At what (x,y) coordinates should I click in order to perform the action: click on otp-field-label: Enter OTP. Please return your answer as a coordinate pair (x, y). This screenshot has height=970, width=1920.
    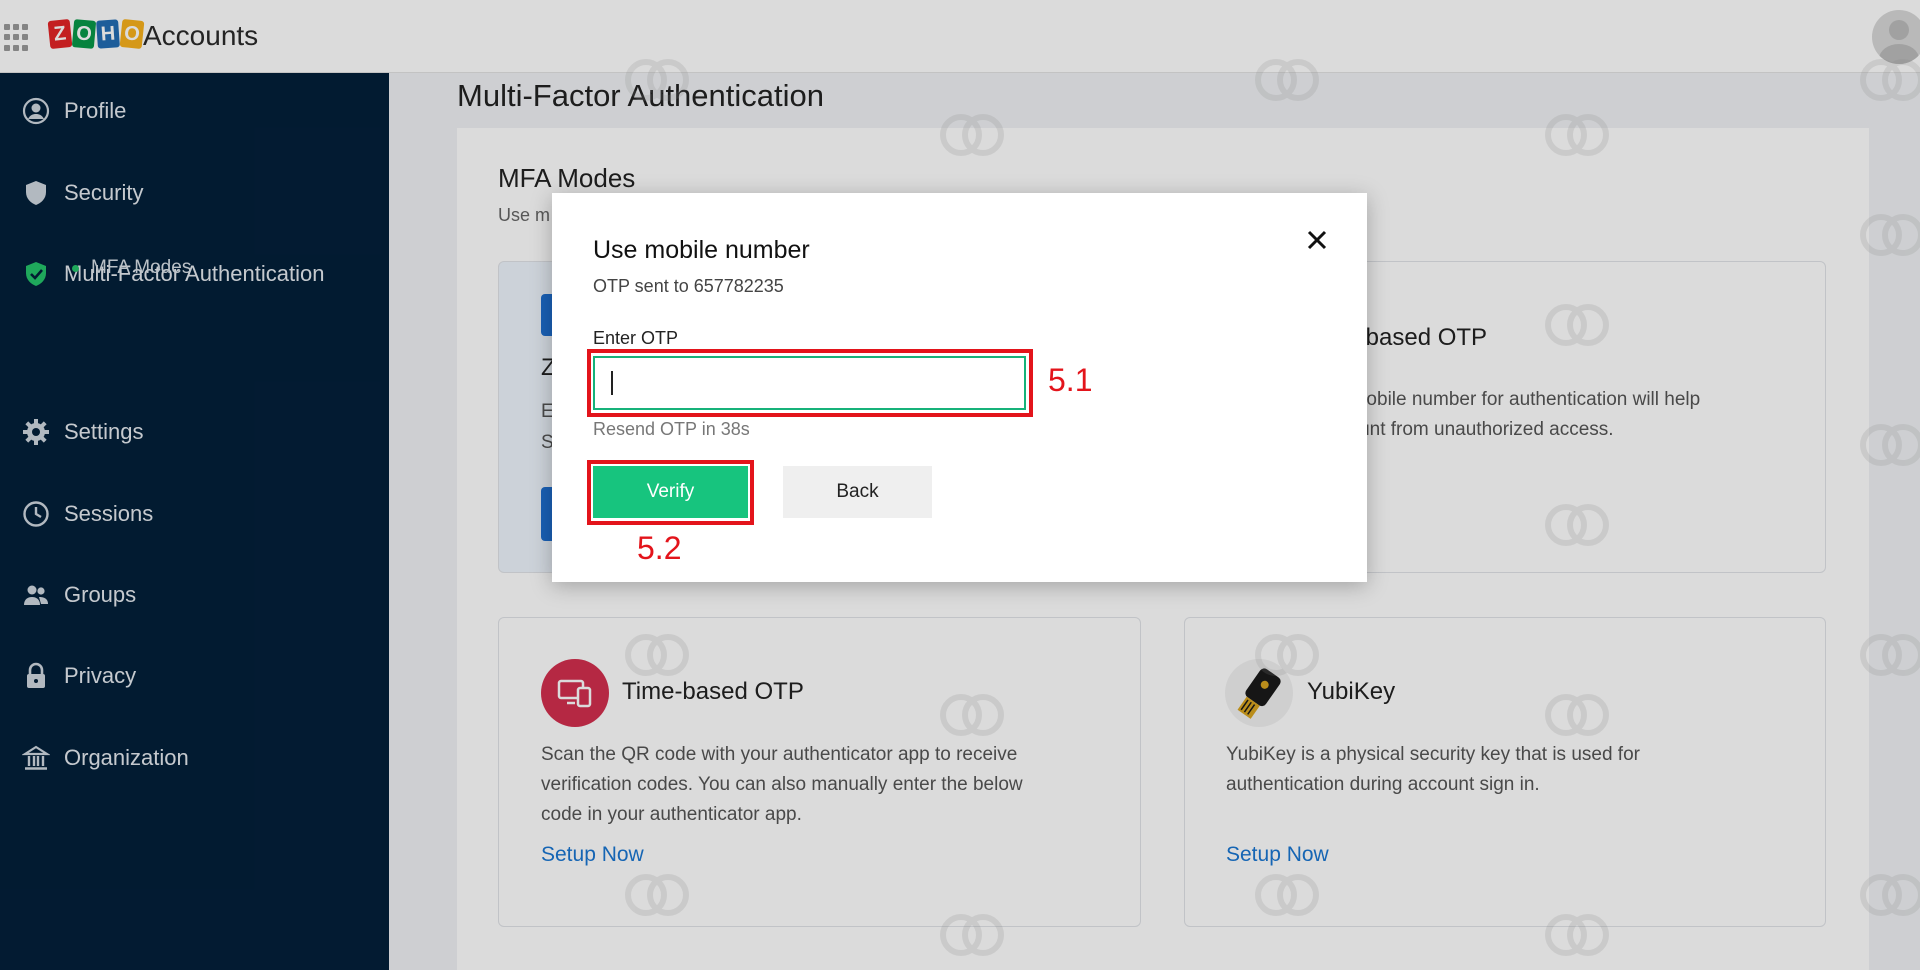
    Looking at the image, I should click on (636, 338).